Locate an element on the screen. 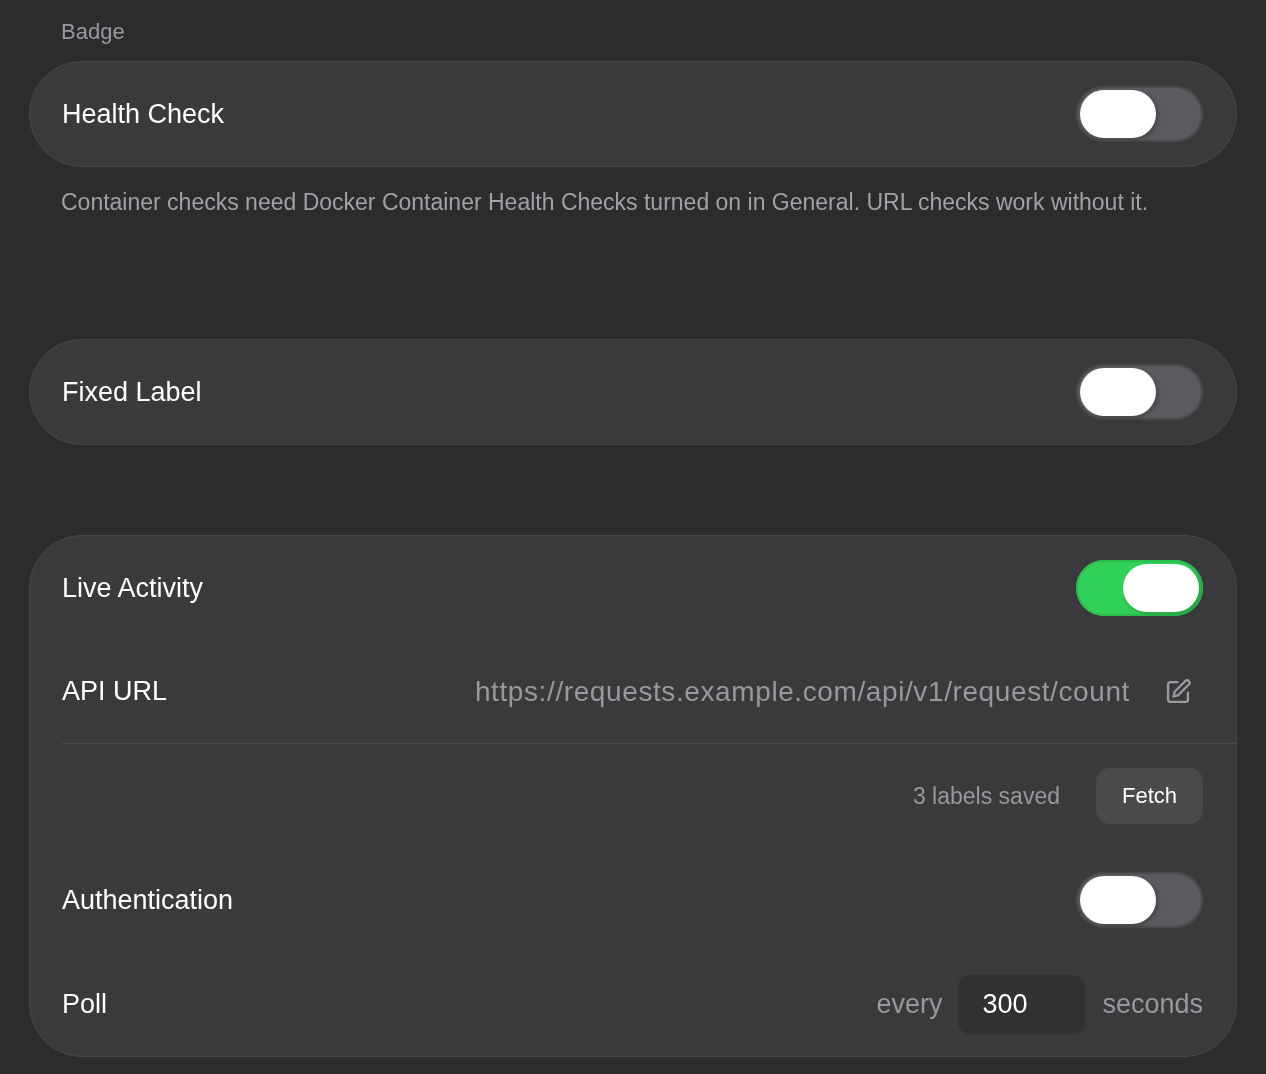 This screenshot has height=1074, width=1266. setting-label: Poll is located at coordinates (85, 1004).